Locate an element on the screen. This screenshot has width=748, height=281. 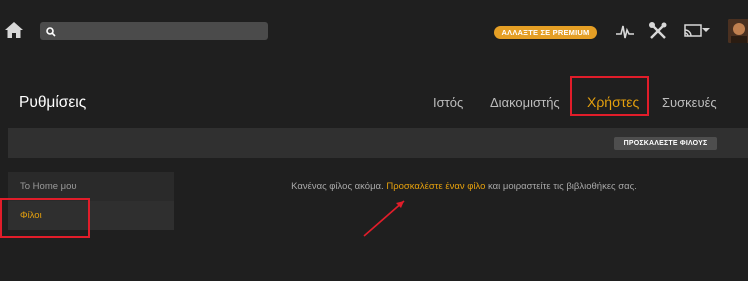
tab-devices: Συσκευές is located at coordinates (689, 102).